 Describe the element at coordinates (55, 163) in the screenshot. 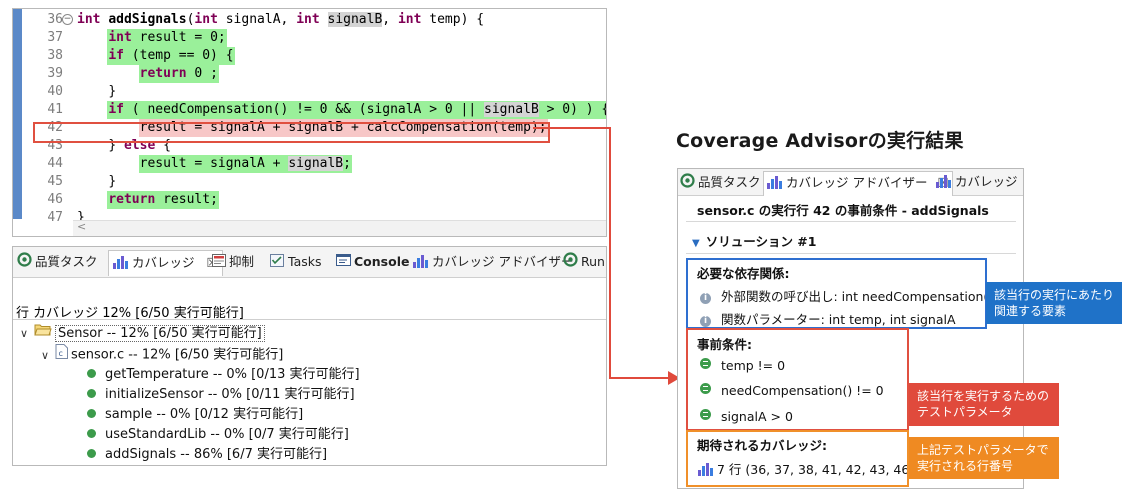

I see `line-number: 44` at that location.